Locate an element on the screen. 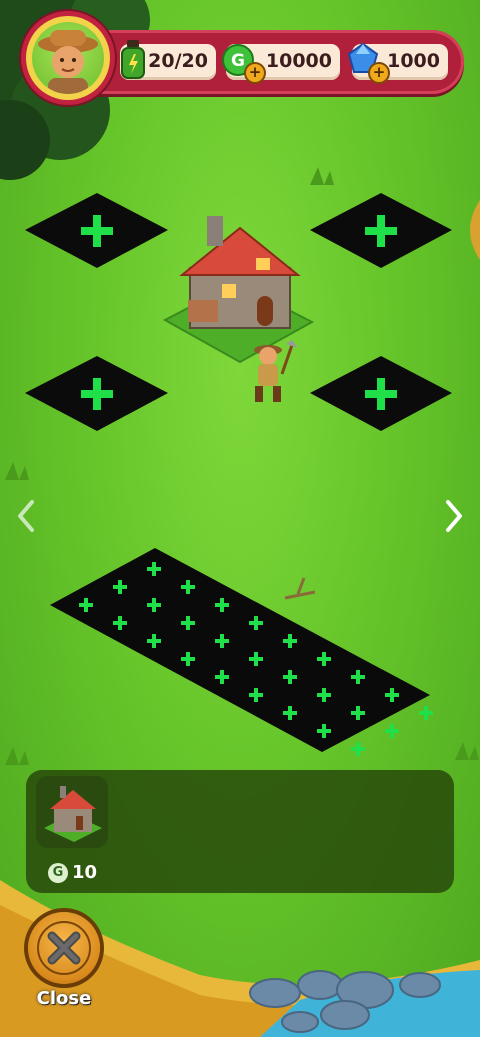 The height and width of the screenshot is (1037, 480). nav-right-arrow is located at coordinates (454, 520).